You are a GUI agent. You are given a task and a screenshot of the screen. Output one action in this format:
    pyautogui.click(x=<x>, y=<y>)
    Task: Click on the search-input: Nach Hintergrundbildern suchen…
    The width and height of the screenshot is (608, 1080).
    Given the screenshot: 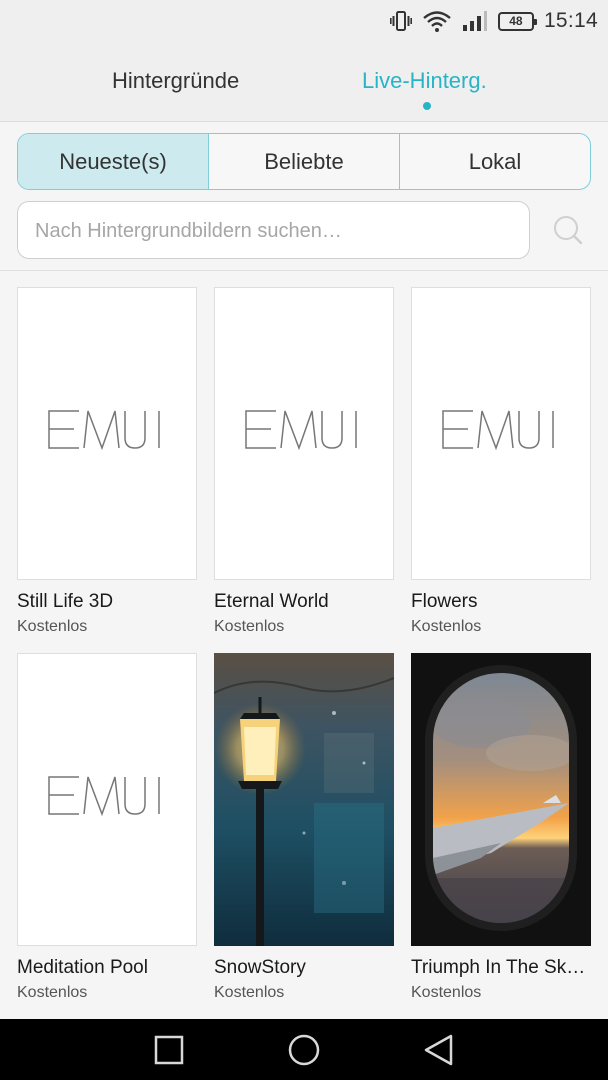 What is the action you would take?
    pyautogui.click(x=273, y=230)
    